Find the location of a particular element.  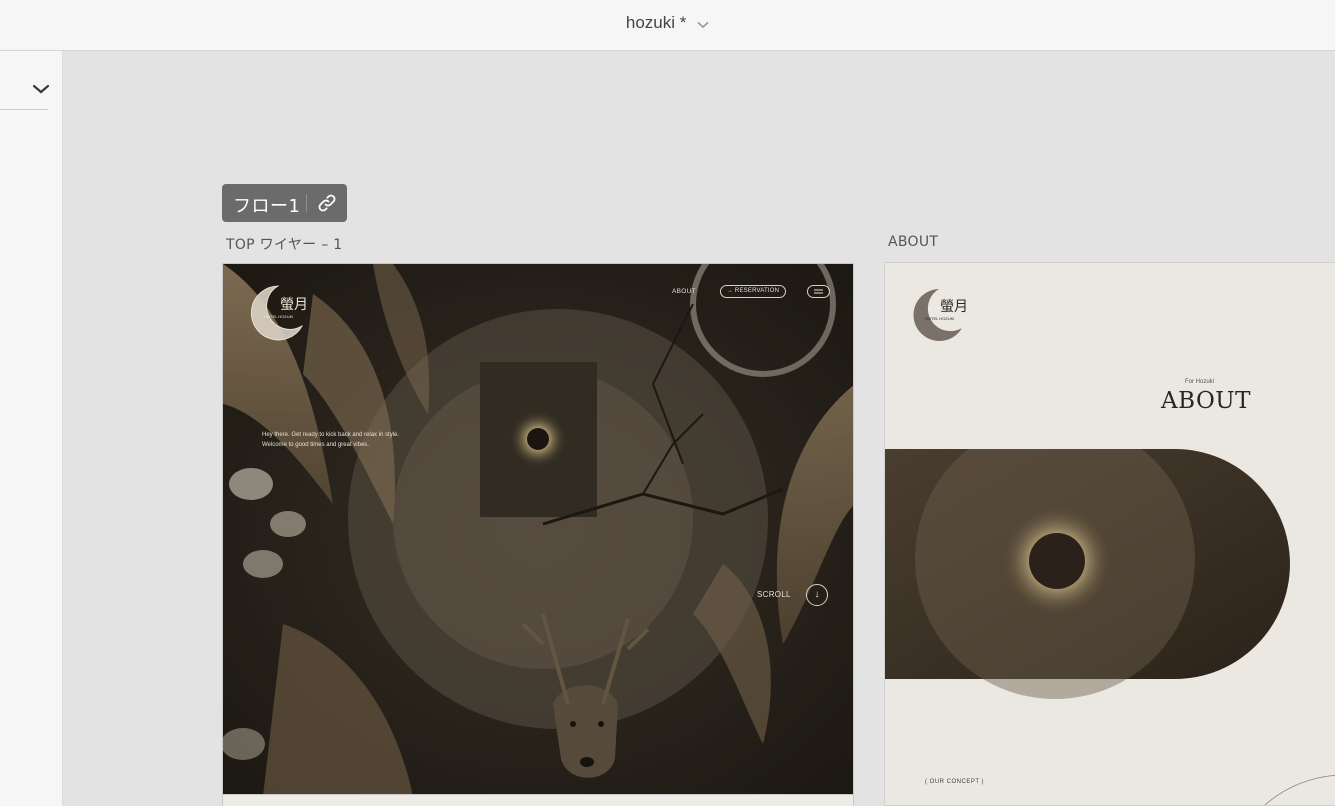

left-panel is located at coordinates (31, 428).